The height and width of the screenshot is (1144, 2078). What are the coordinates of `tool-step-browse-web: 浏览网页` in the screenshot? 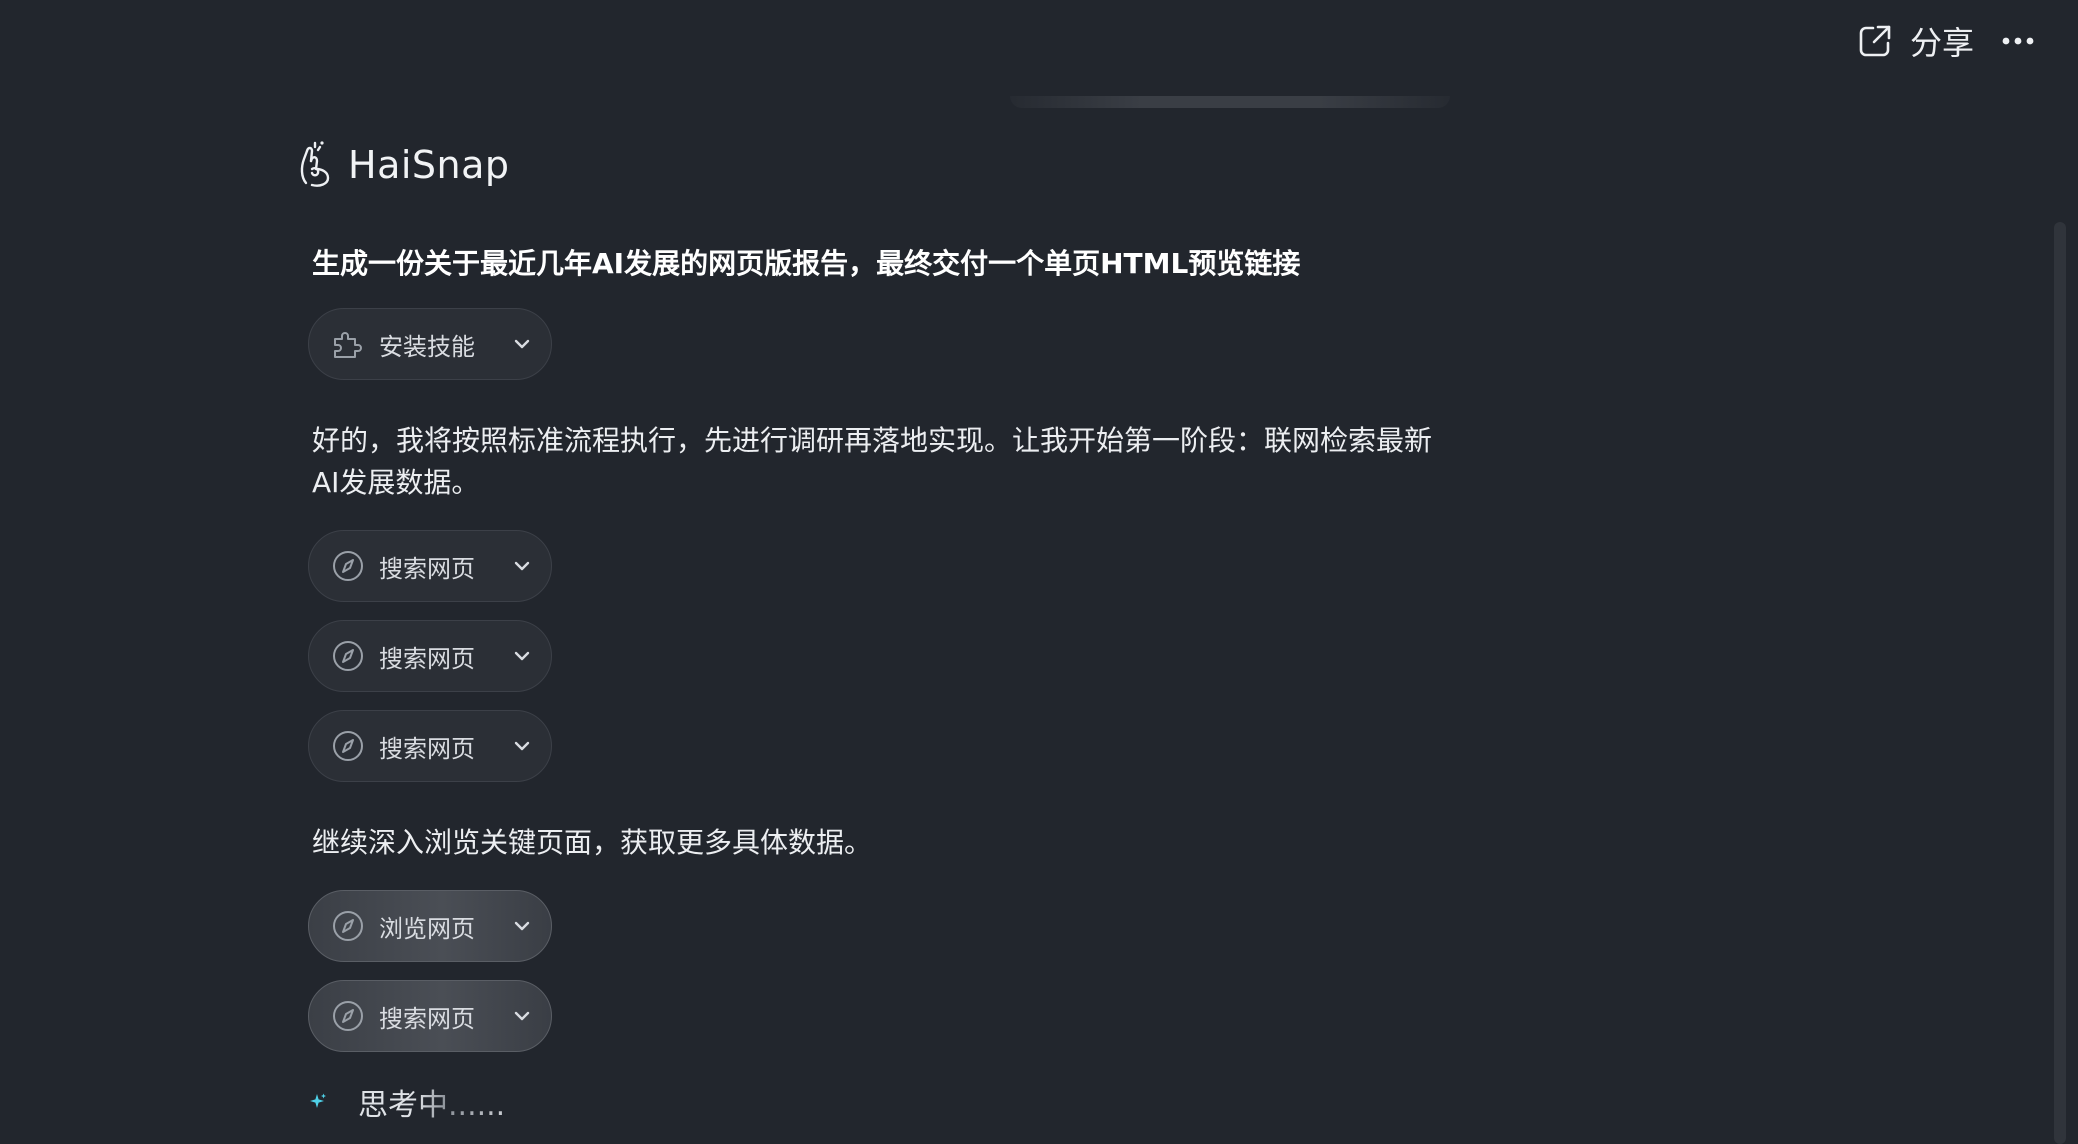 It's located at (430, 926).